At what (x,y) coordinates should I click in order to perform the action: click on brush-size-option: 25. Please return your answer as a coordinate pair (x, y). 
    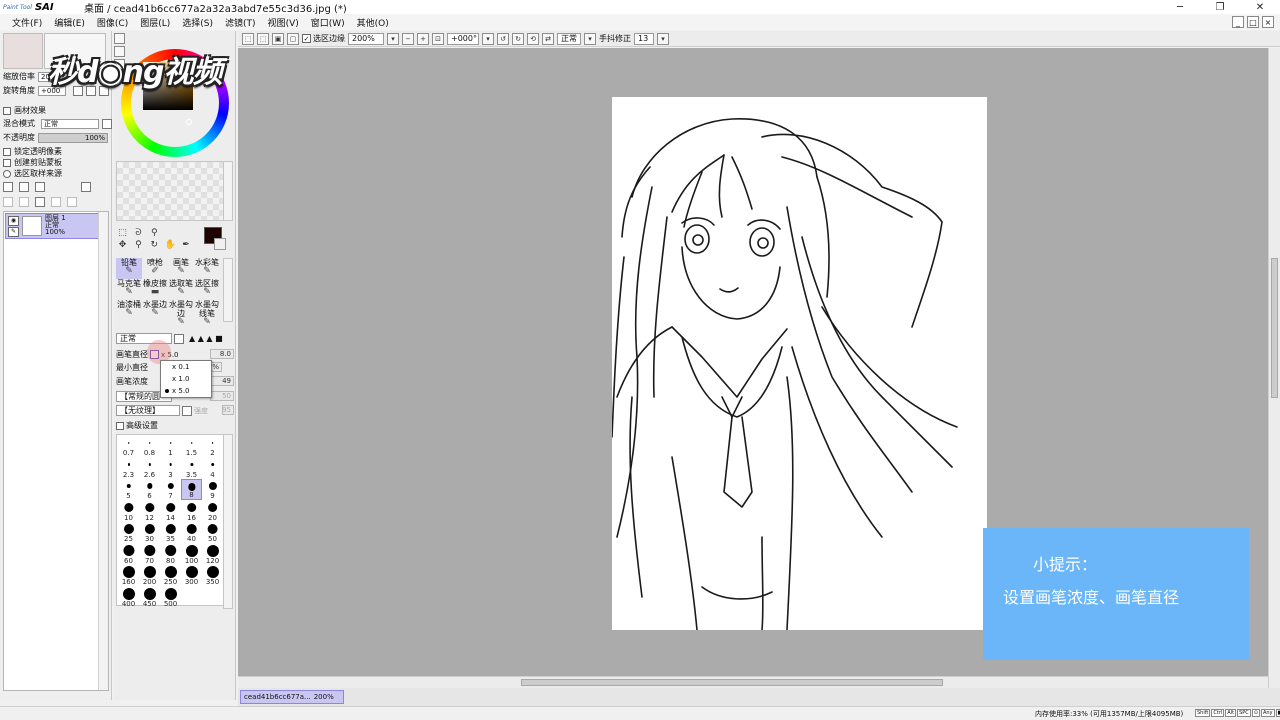
    Looking at the image, I should click on (128, 532).